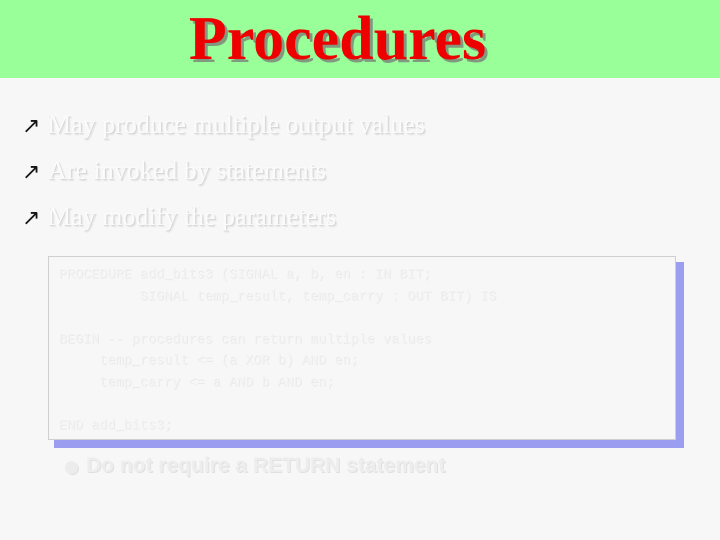 The height and width of the screenshot is (540, 720). I want to click on page-title: Procedures, so click(337, 39).